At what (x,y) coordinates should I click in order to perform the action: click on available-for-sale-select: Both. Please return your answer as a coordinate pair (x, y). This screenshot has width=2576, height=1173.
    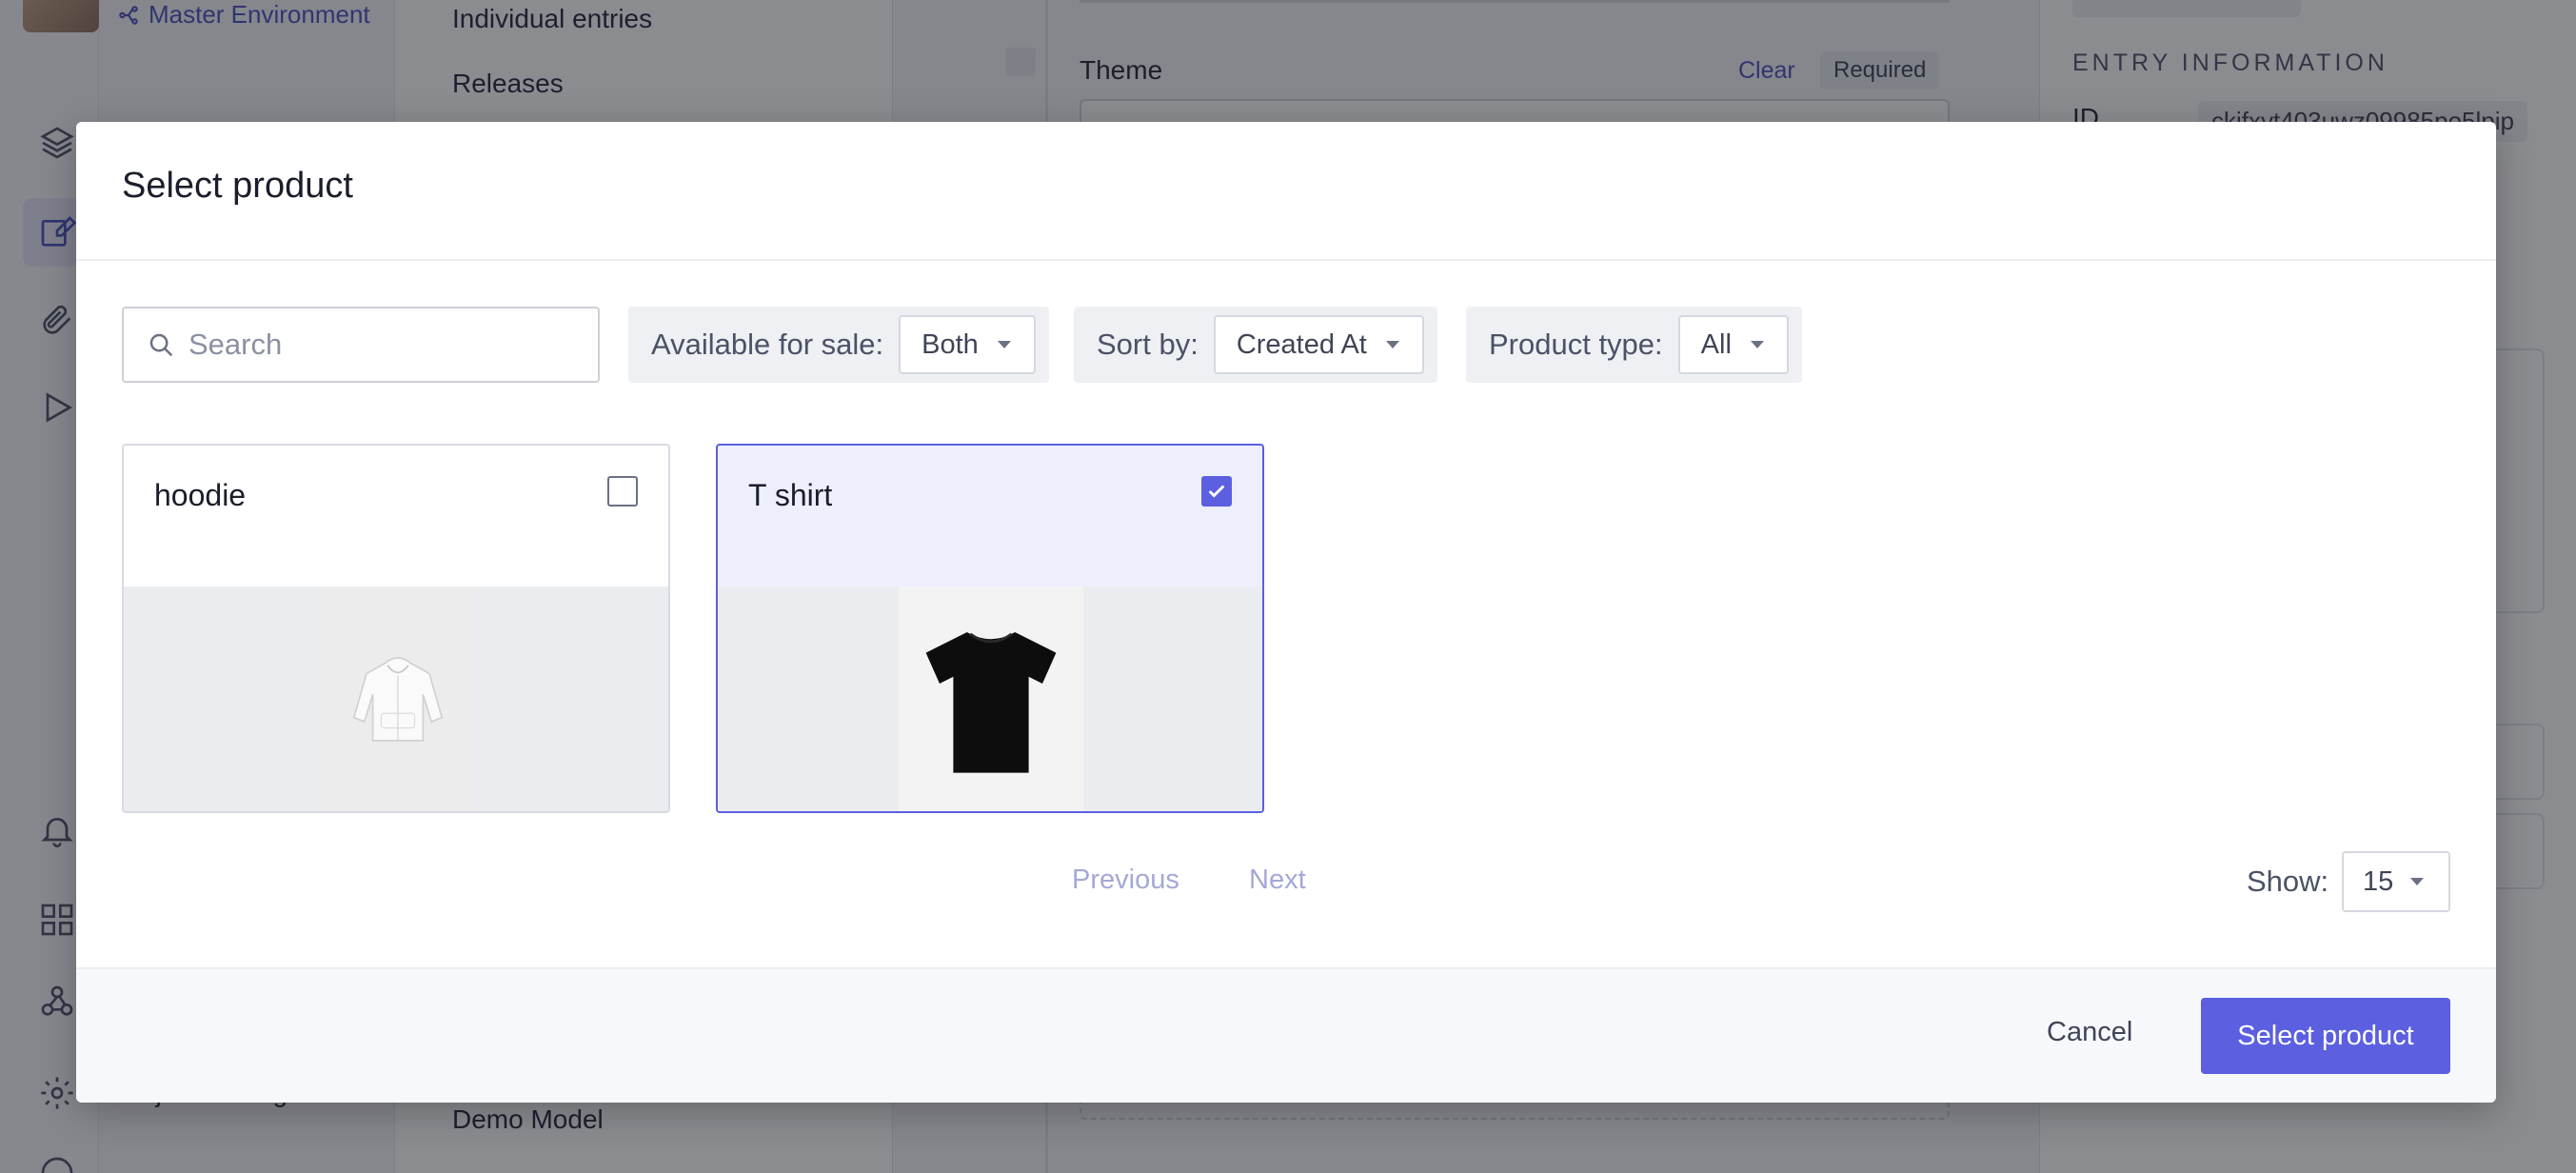
    Looking at the image, I should click on (967, 345).